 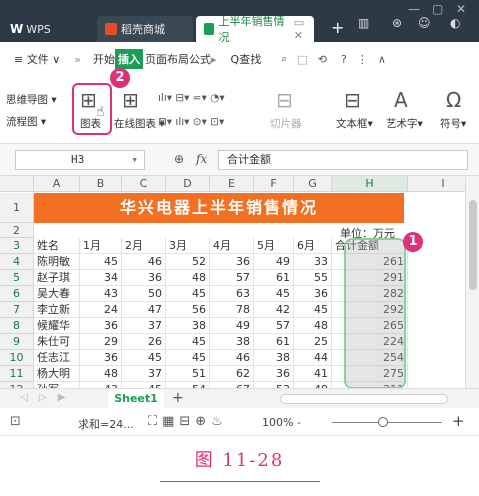 I want to click on user-icon: ☺, so click(x=424, y=23).